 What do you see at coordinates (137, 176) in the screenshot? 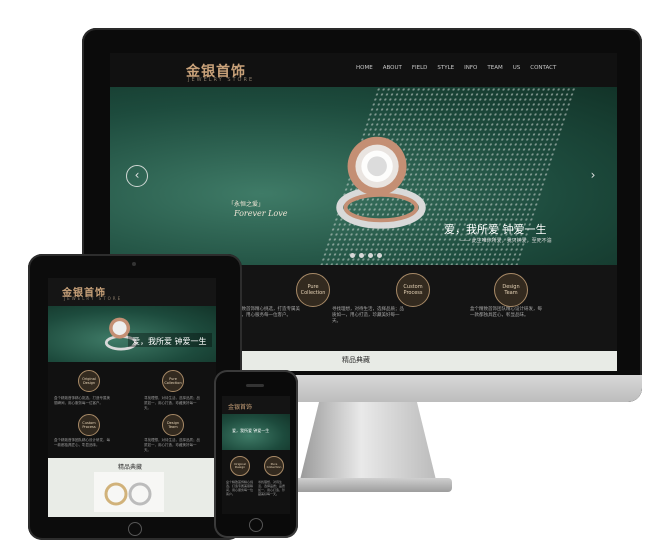
I see `slider-prev-arrow: ‹` at bounding box center [137, 176].